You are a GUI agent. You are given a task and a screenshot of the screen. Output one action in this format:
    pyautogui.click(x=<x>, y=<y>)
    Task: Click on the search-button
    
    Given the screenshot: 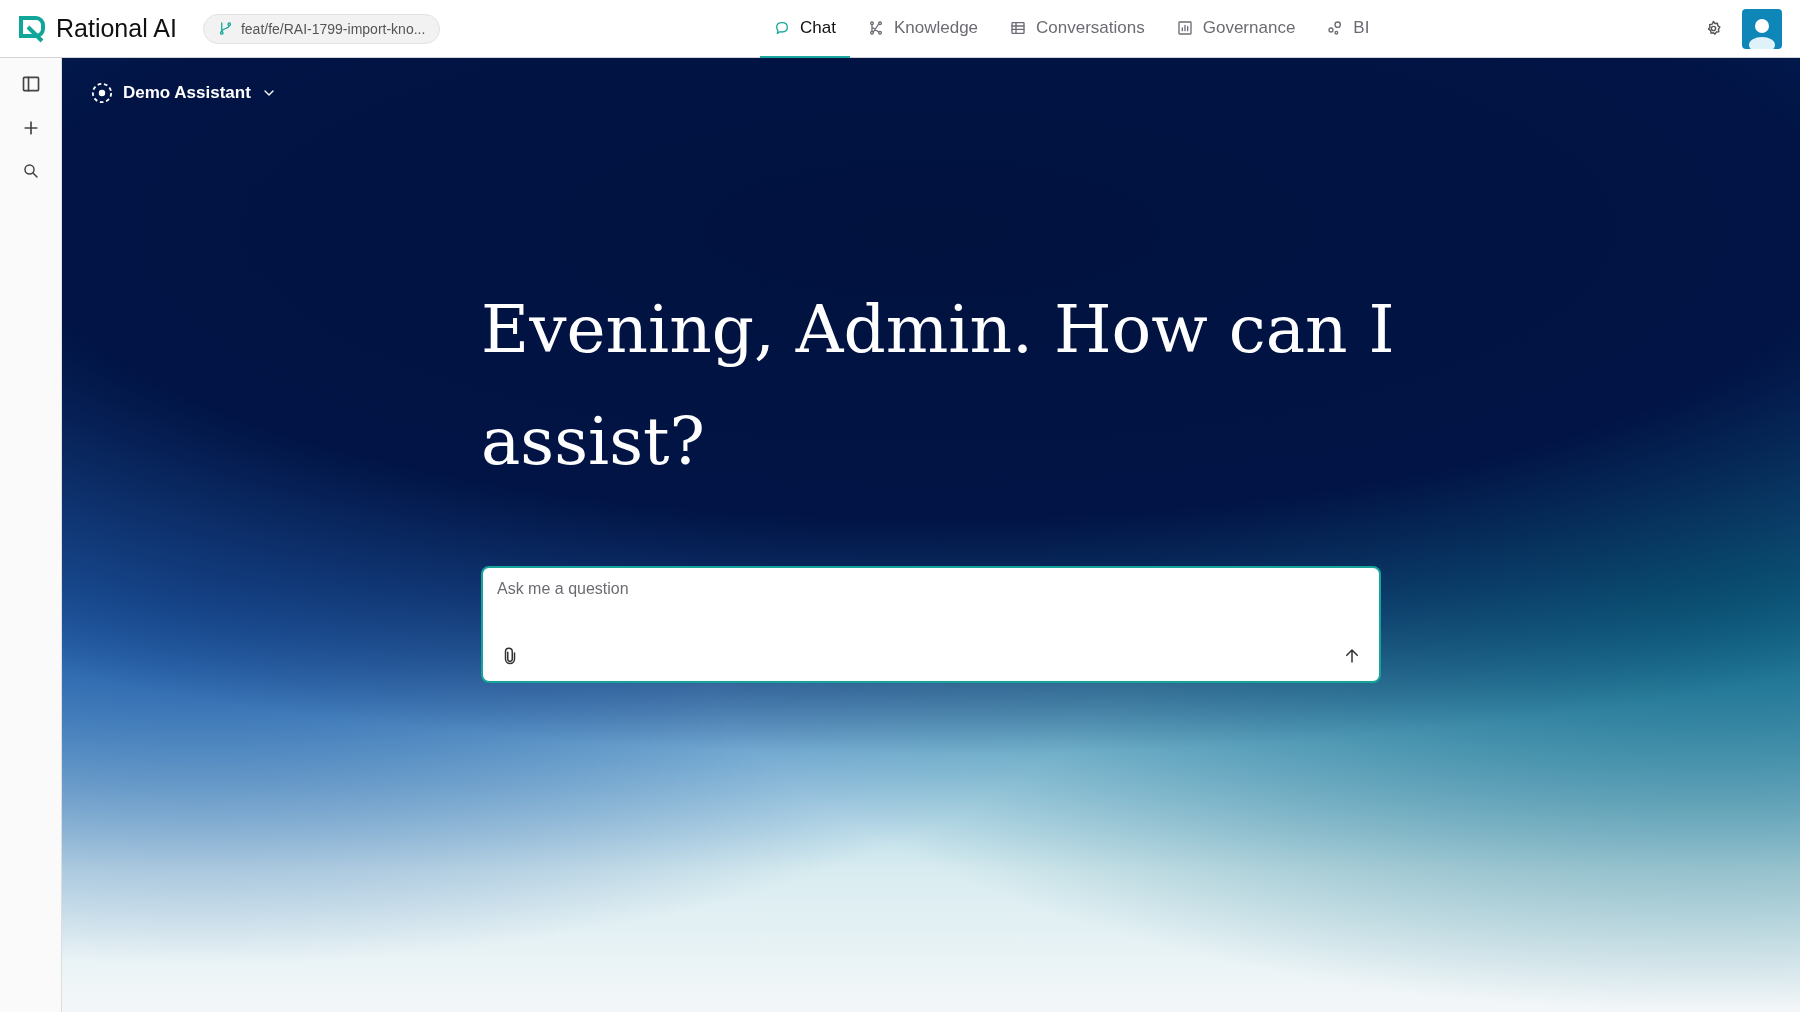 What is the action you would take?
    pyautogui.click(x=30, y=171)
    